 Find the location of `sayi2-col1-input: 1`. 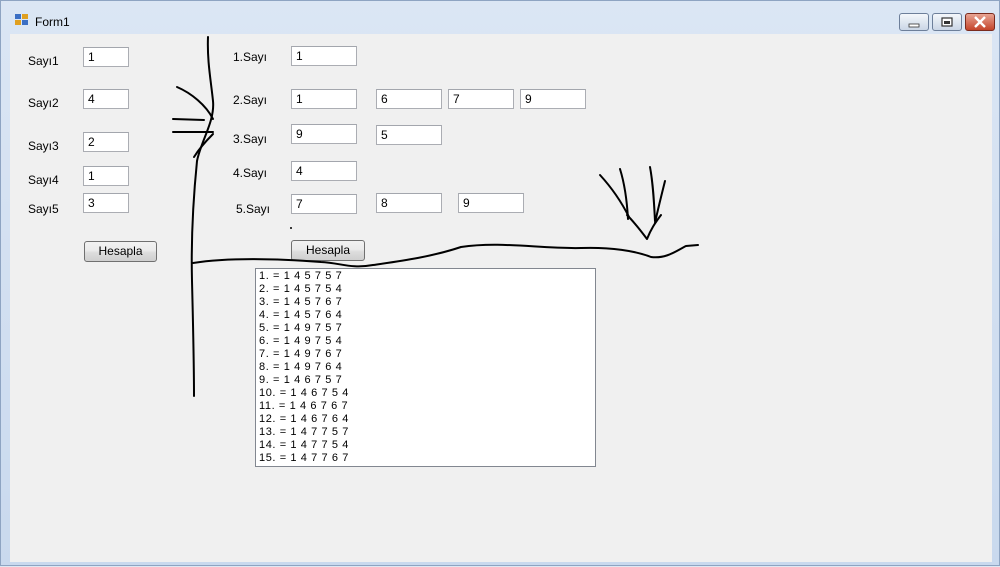

sayi2-col1-input: 1 is located at coordinates (324, 99).